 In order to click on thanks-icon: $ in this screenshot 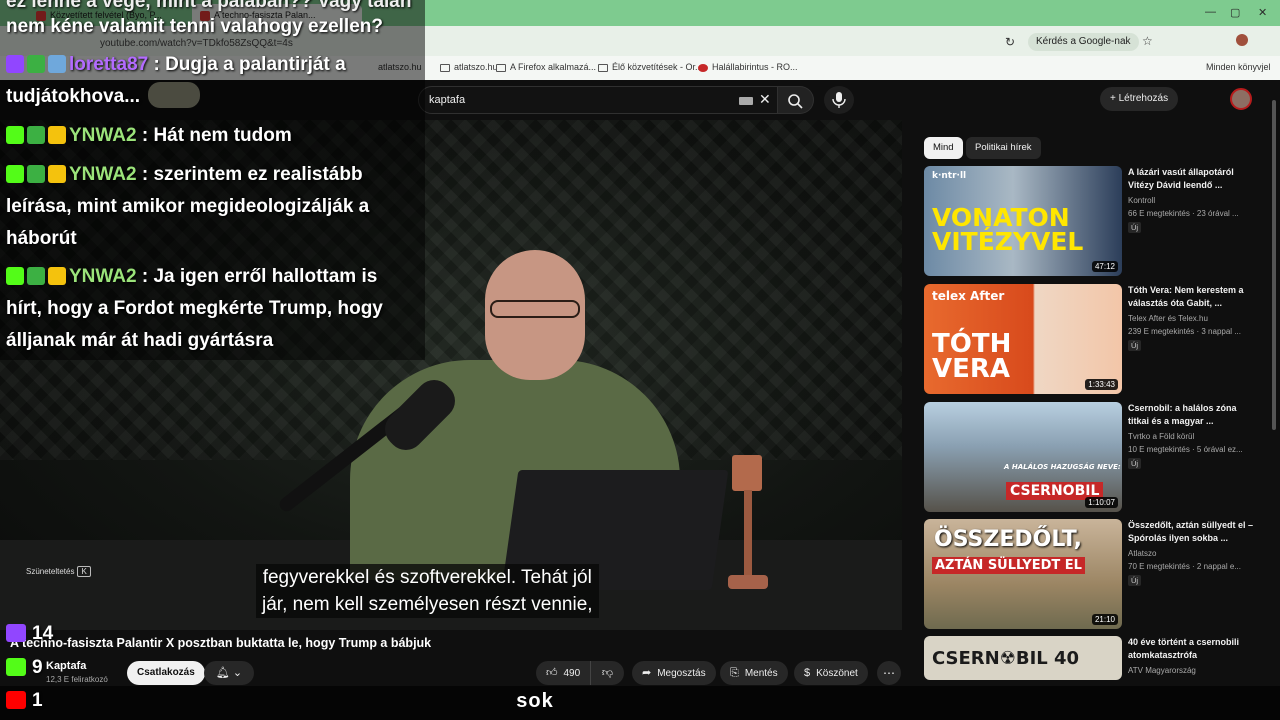, I will do `click(807, 673)`.